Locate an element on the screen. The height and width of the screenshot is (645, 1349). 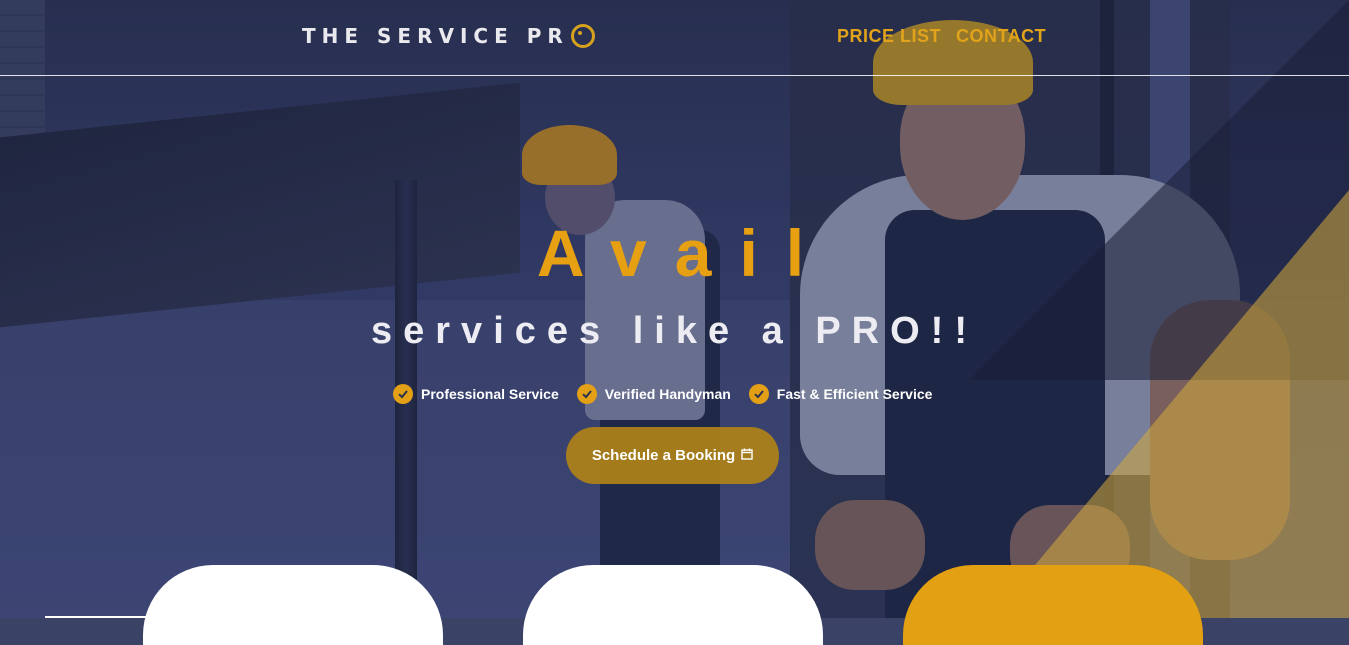
logo-text: THE SERVICE PR is located at coordinates (435, 36).